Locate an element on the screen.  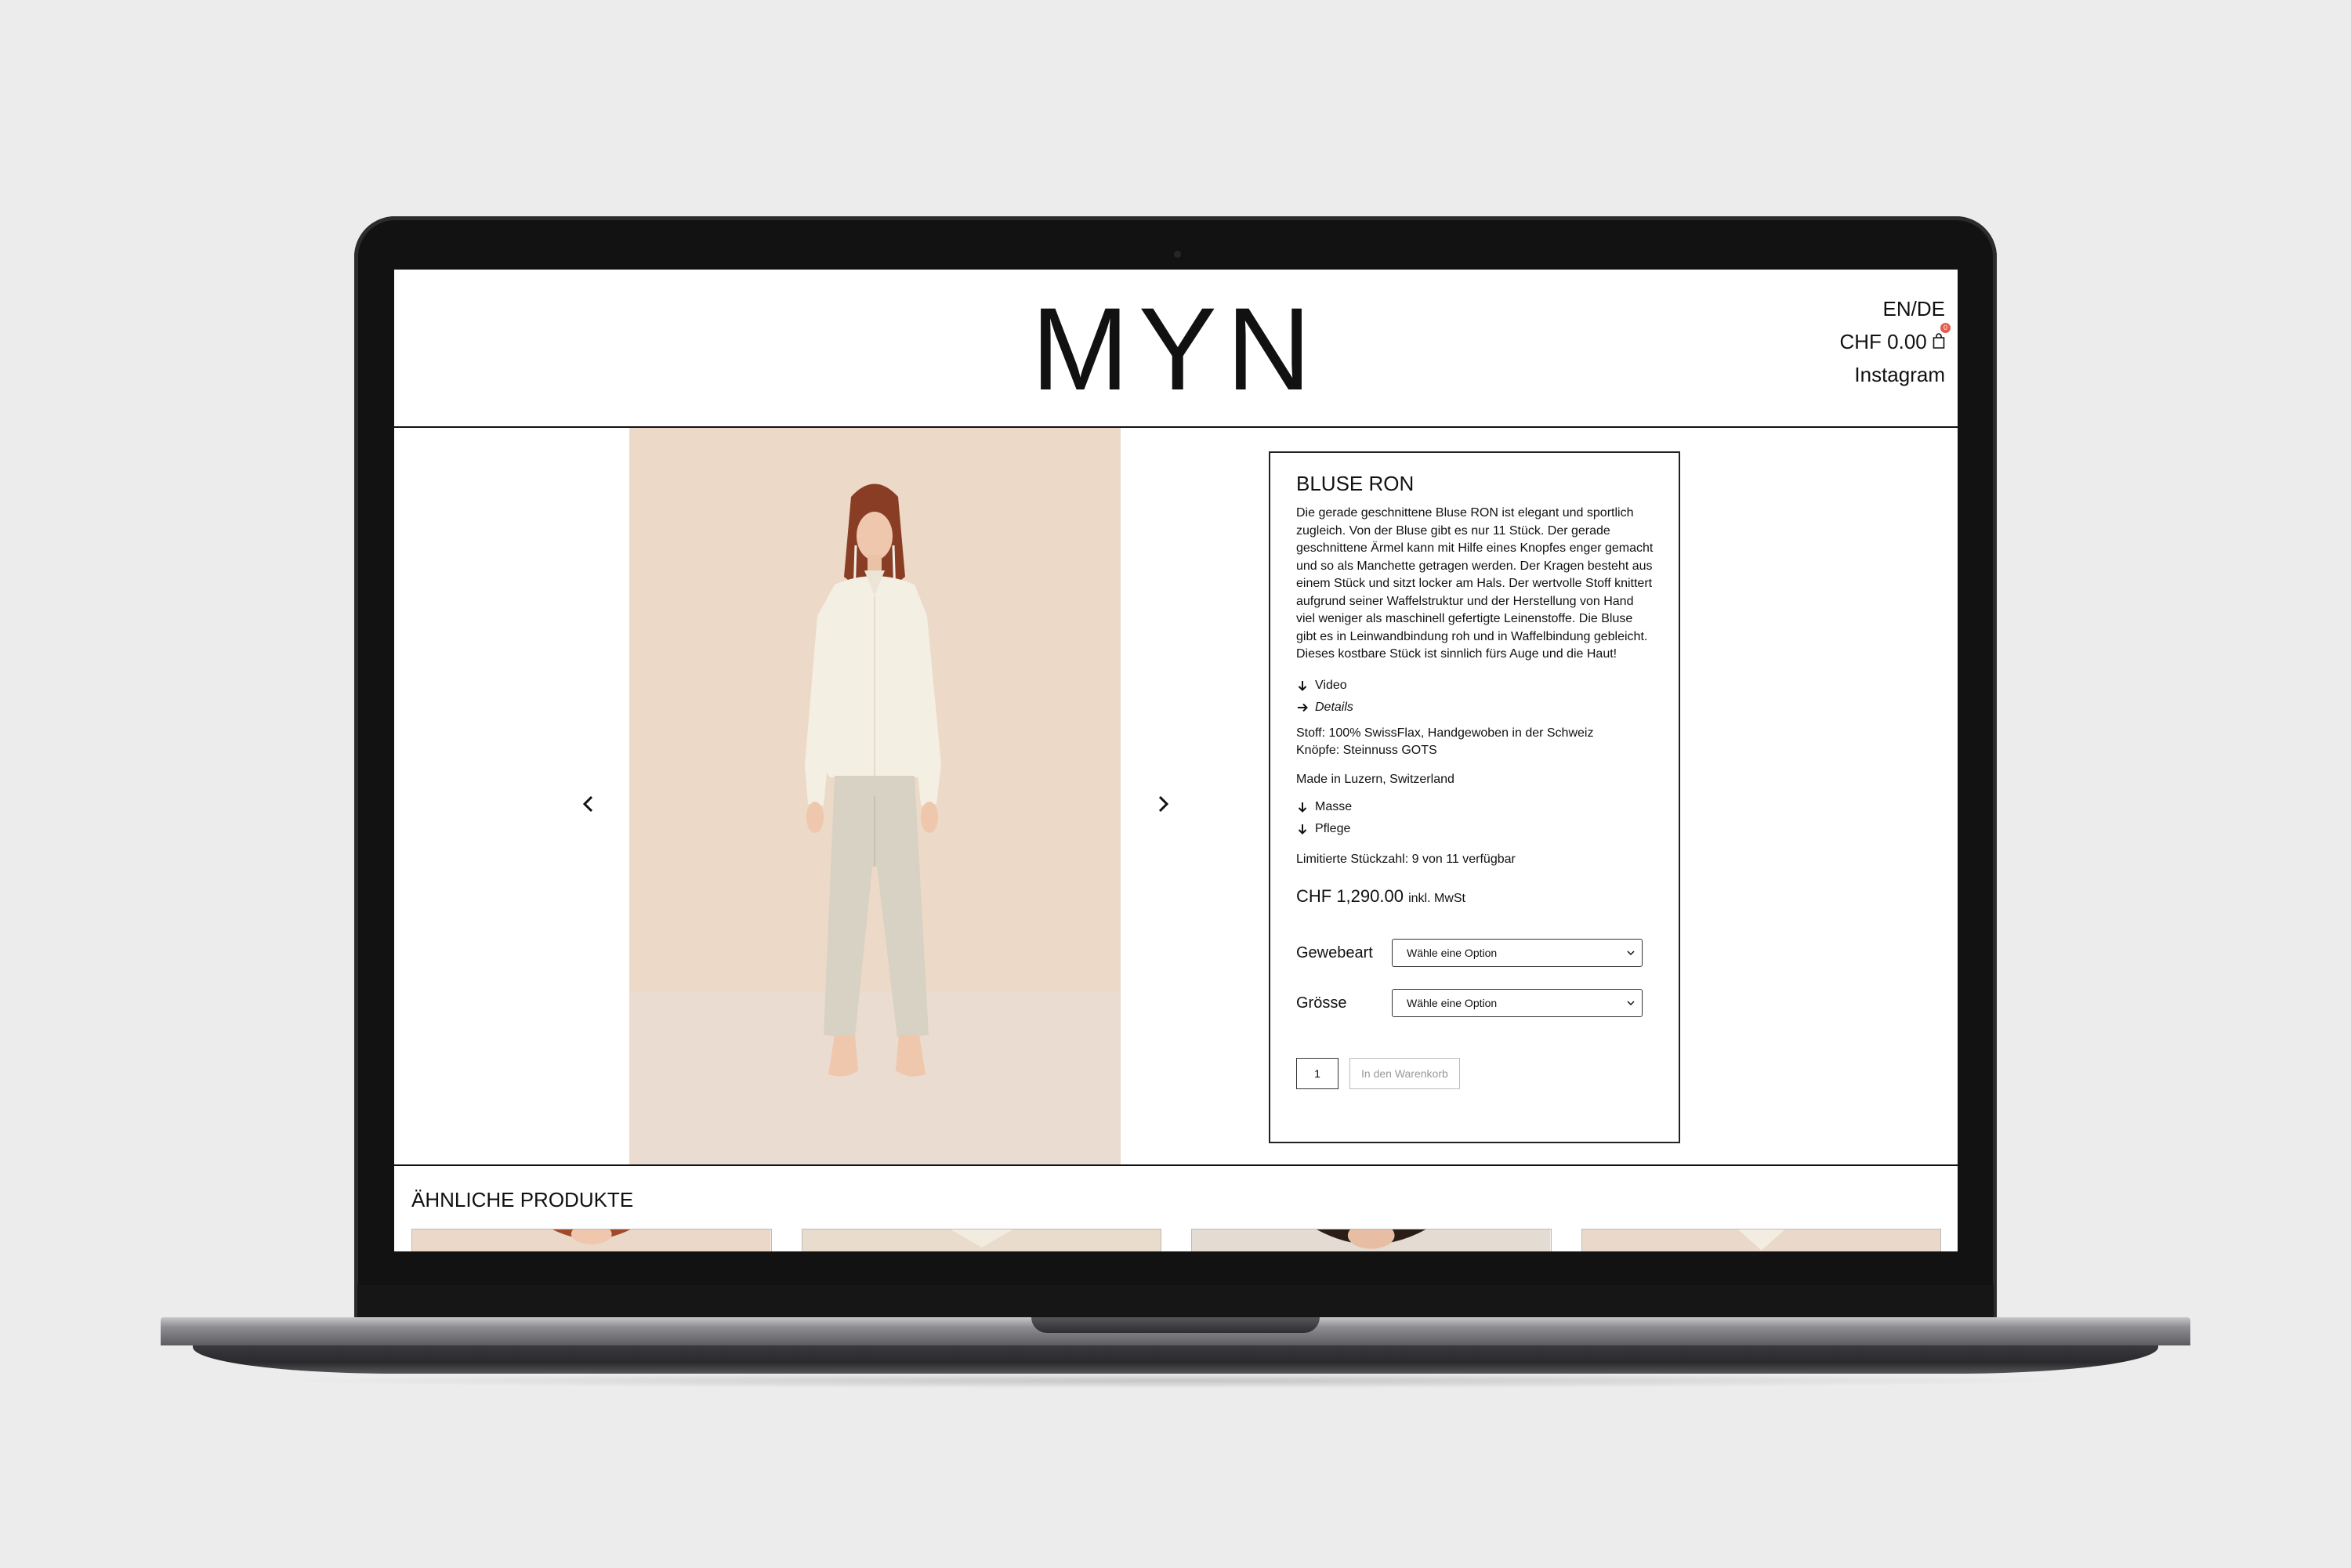
price: CHF 1,290.00 inkl. MwSt is located at coordinates (1475, 897).